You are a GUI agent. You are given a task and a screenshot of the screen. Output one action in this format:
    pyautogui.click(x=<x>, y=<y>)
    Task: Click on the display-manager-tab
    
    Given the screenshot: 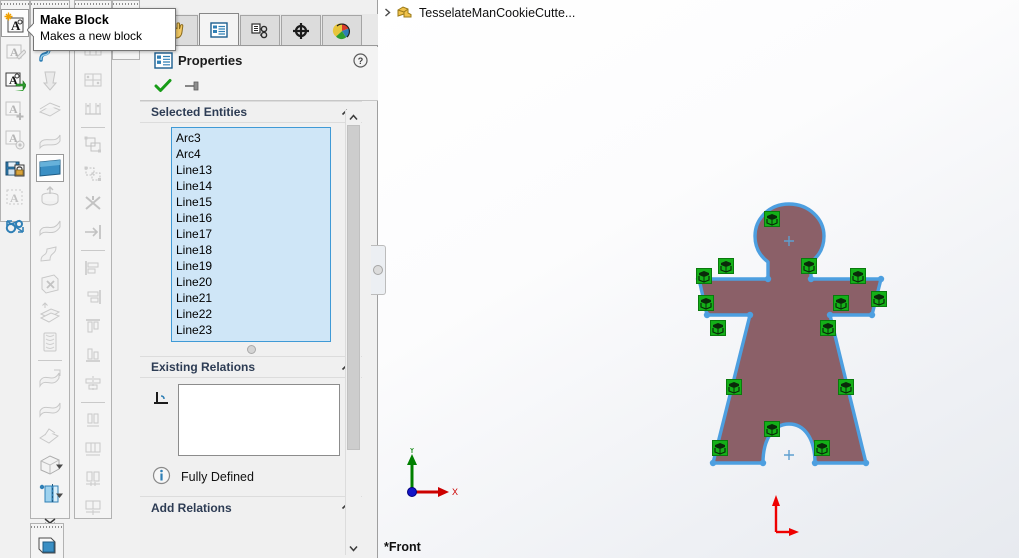 What is the action you would take?
    pyautogui.click(x=342, y=30)
    